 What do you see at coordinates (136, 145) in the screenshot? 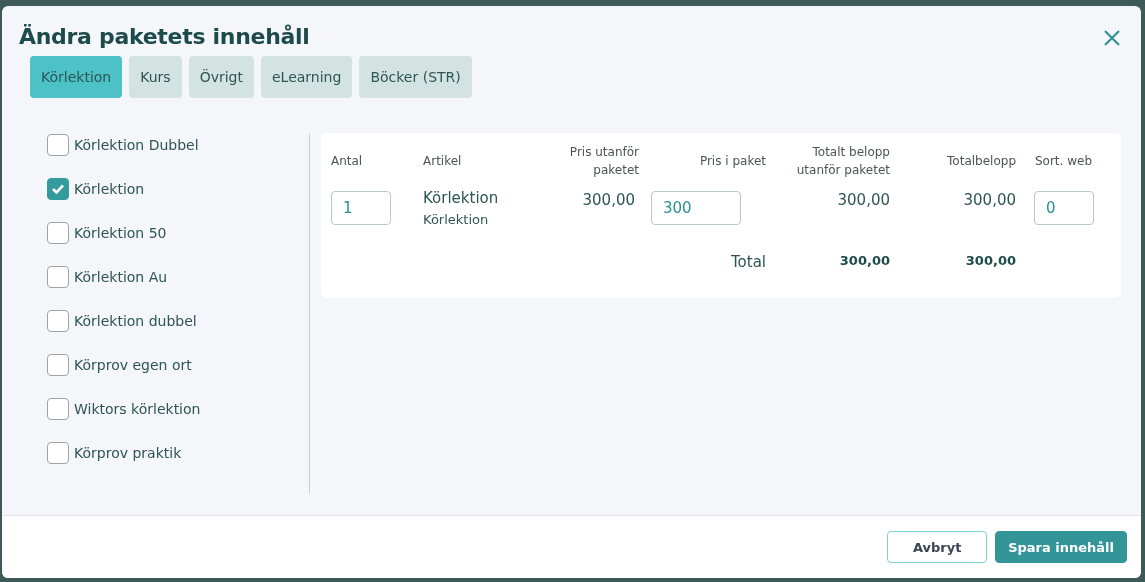
I see `checkbox-label: Körlektion Dubbel` at bounding box center [136, 145].